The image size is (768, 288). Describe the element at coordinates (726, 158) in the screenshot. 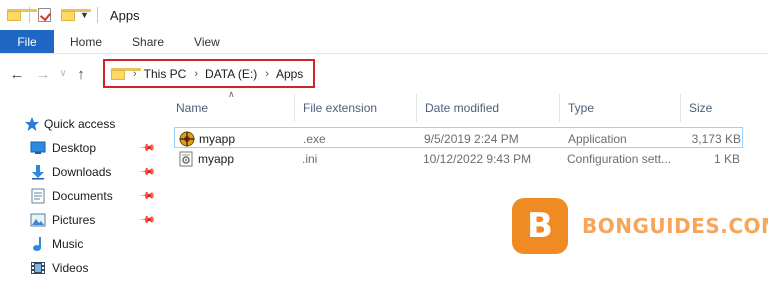

I see `file-size: 1 KB` at that location.